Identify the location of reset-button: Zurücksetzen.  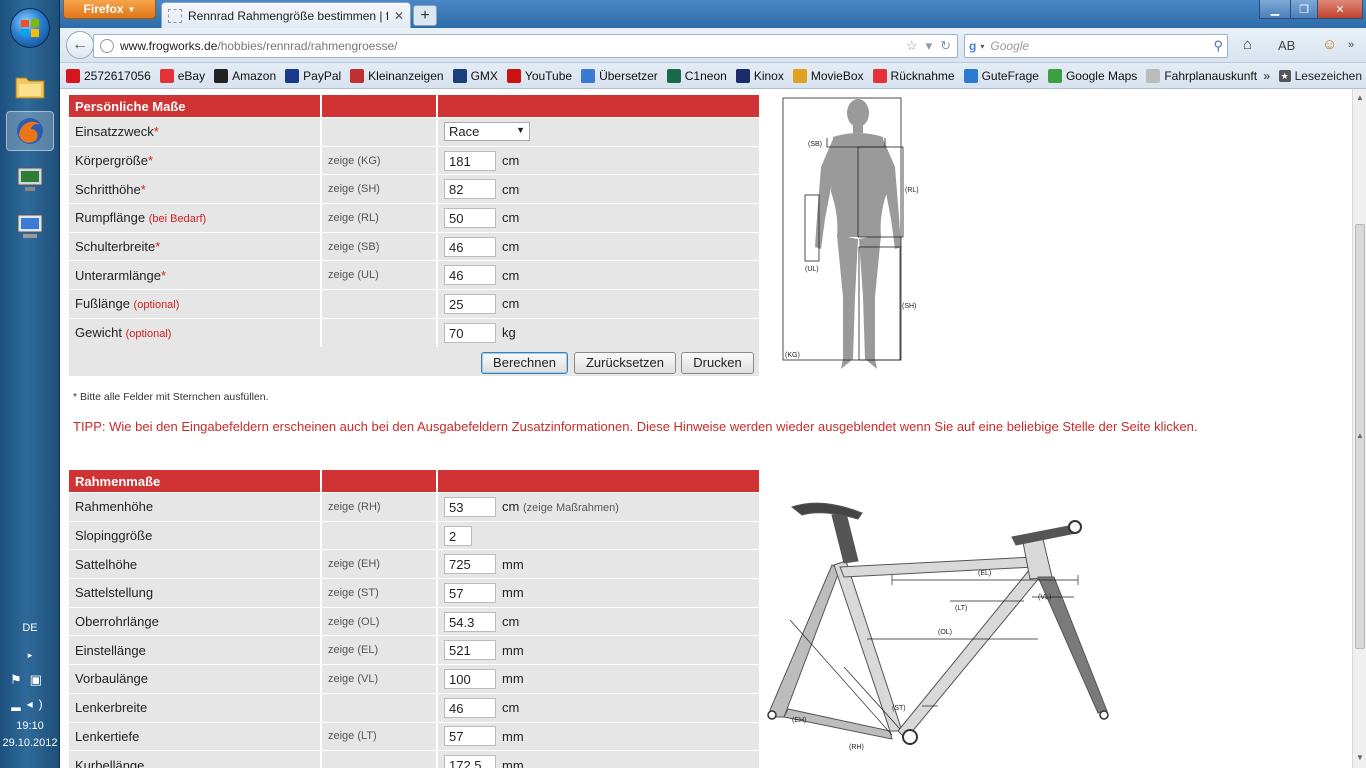
(625, 363).